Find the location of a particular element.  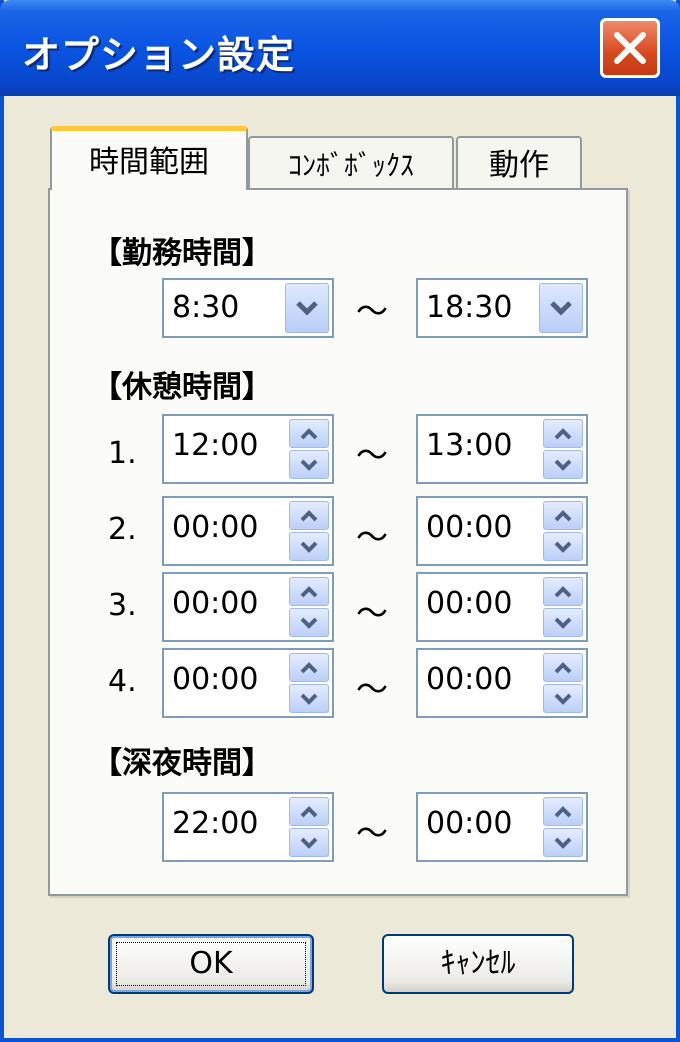

break-row-number: 3. is located at coordinates (122, 605).